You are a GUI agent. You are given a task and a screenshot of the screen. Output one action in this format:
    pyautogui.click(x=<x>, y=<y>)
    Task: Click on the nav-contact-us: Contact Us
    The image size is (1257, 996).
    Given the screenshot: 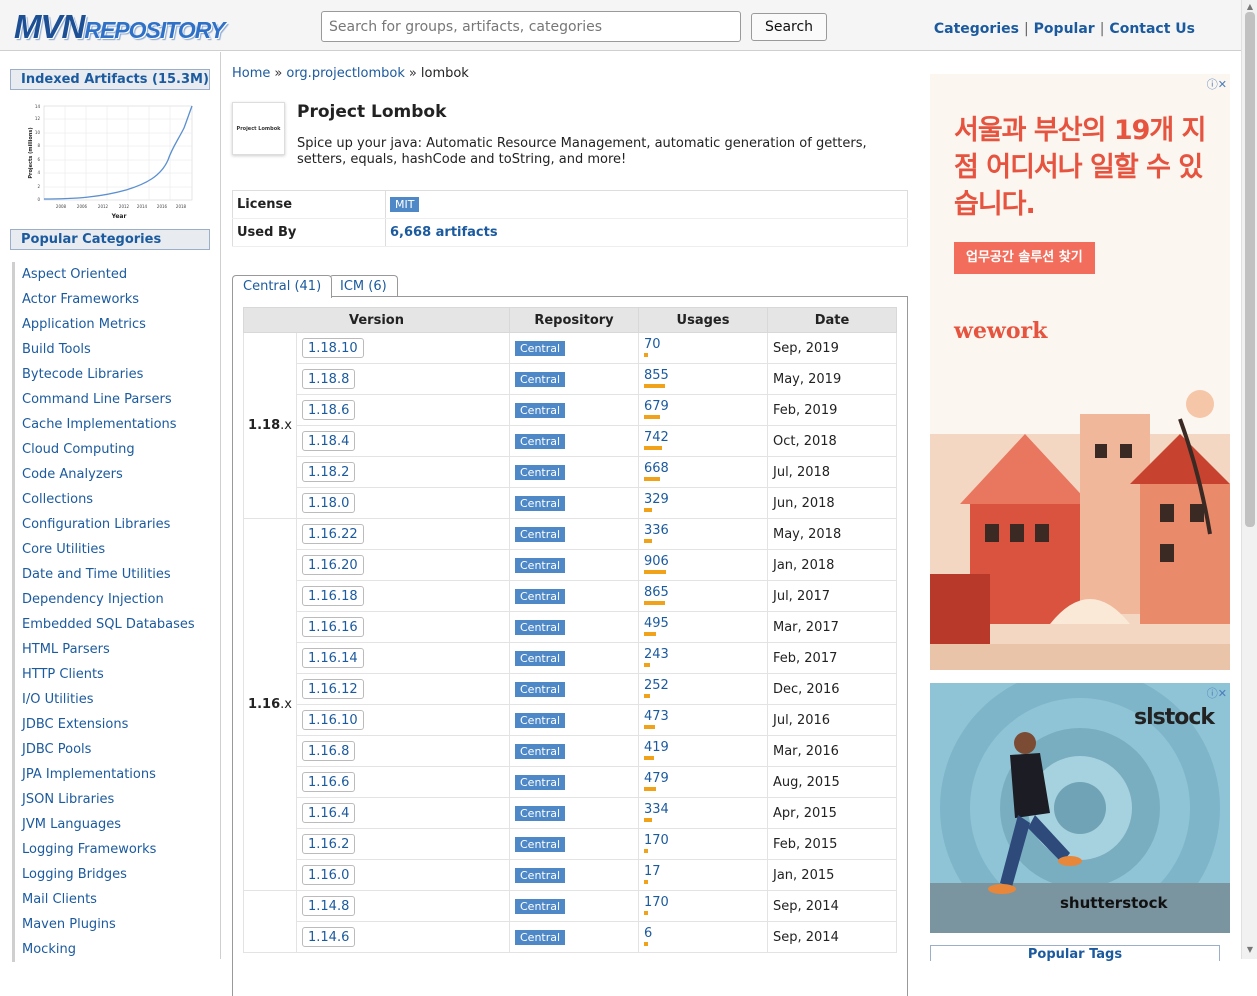 What is the action you would take?
    pyautogui.click(x=1152, y=29)
    